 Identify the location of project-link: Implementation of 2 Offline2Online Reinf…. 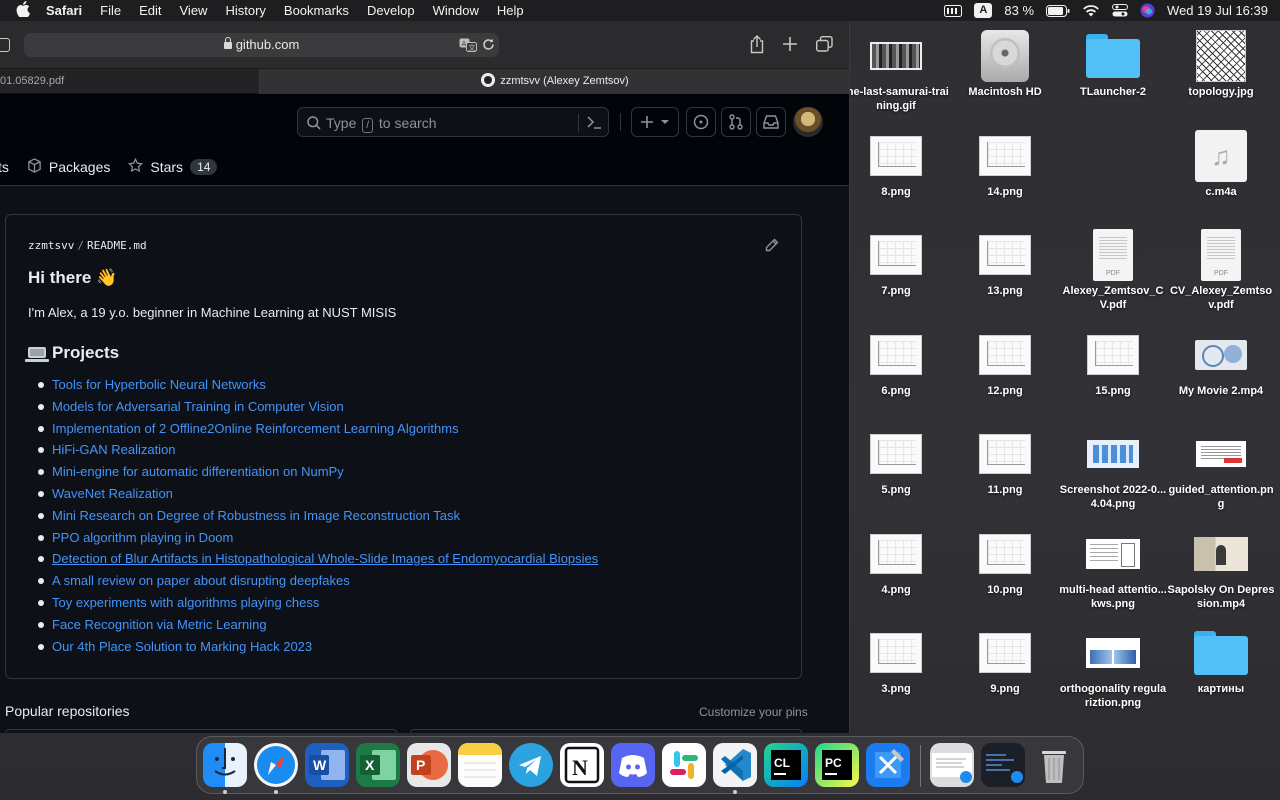
(313, 429).